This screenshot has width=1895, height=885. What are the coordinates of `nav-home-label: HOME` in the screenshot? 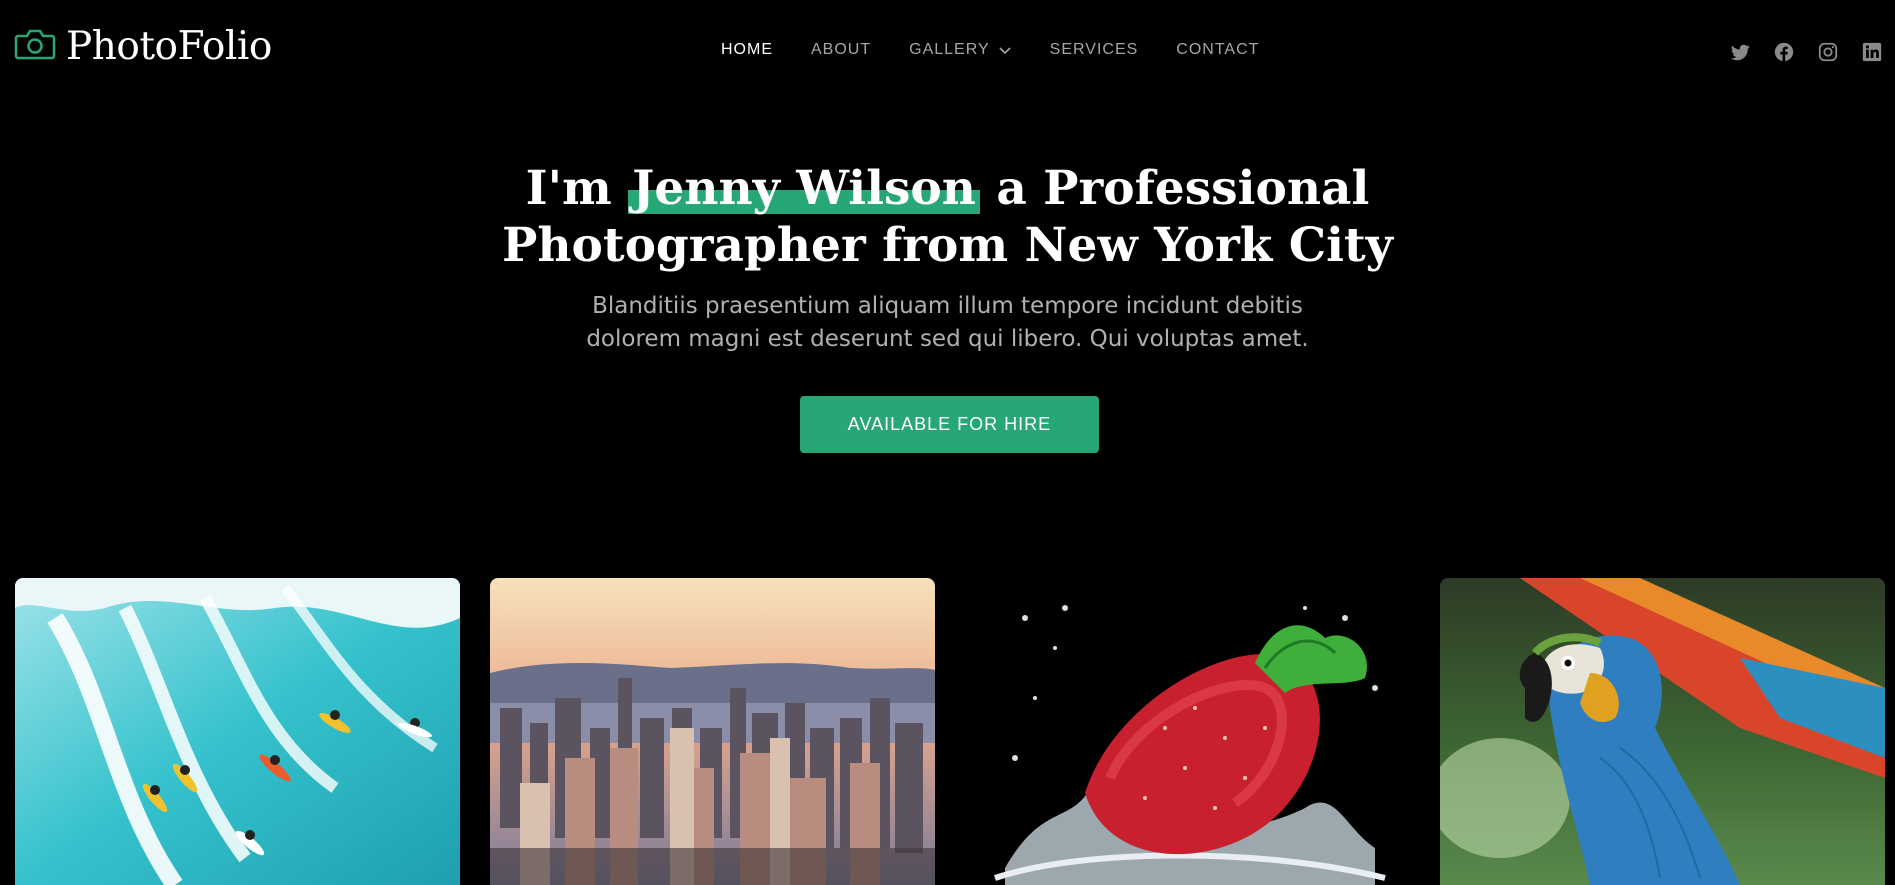 It's located at (747, 49).